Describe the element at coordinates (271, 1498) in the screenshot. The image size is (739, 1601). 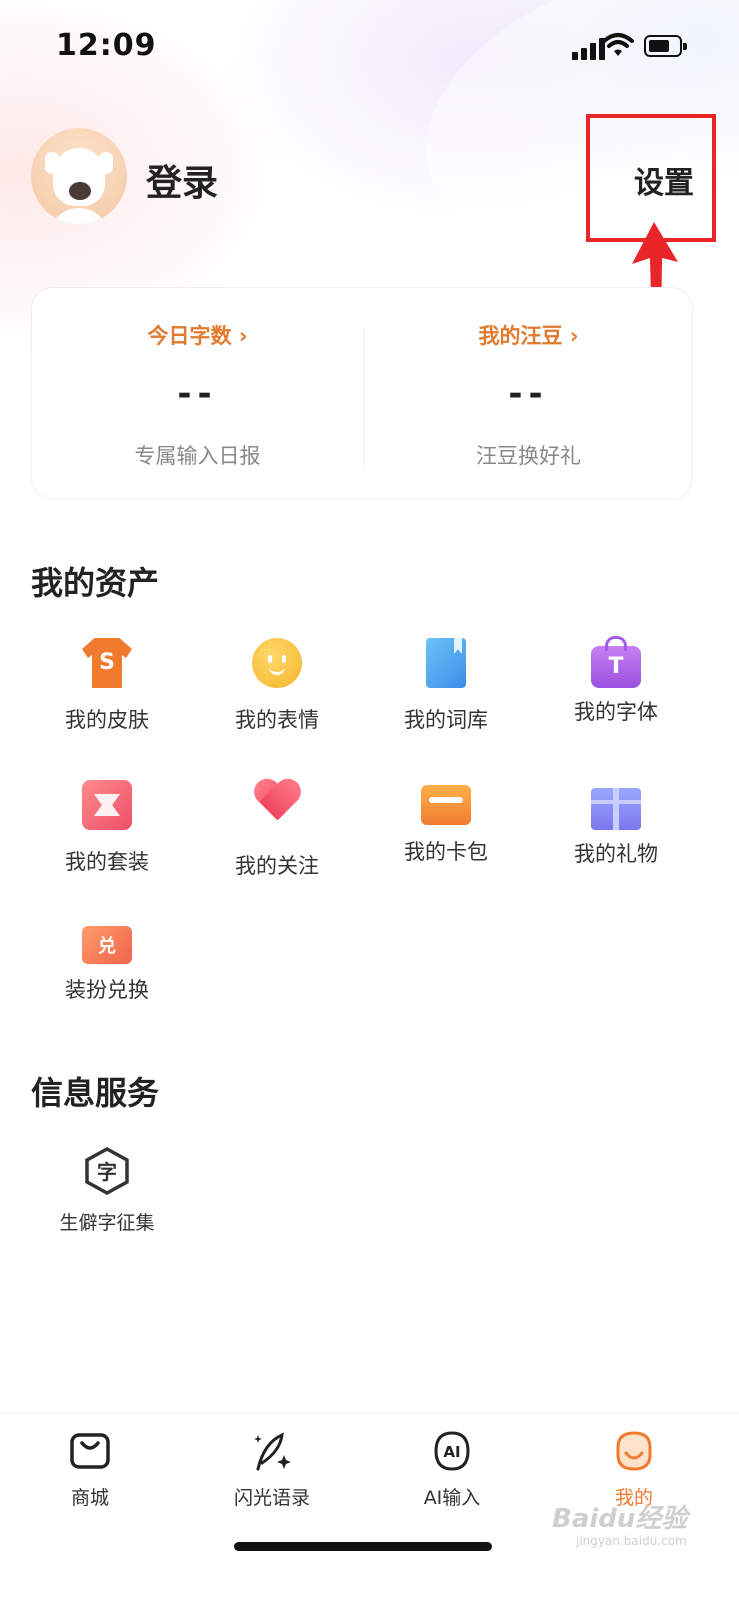
I see `nav-label: 闪光语录` at that location.